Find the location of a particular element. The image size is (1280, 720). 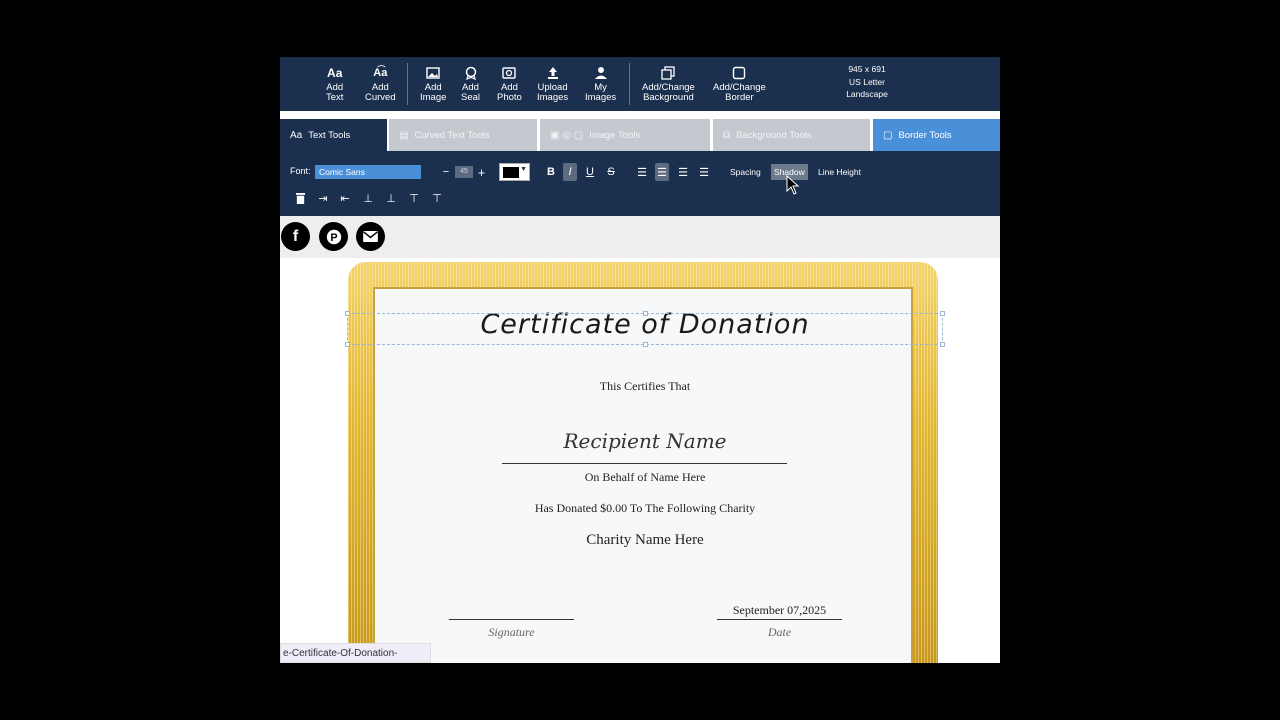

upload-icon is located at coordinates (553, 73).